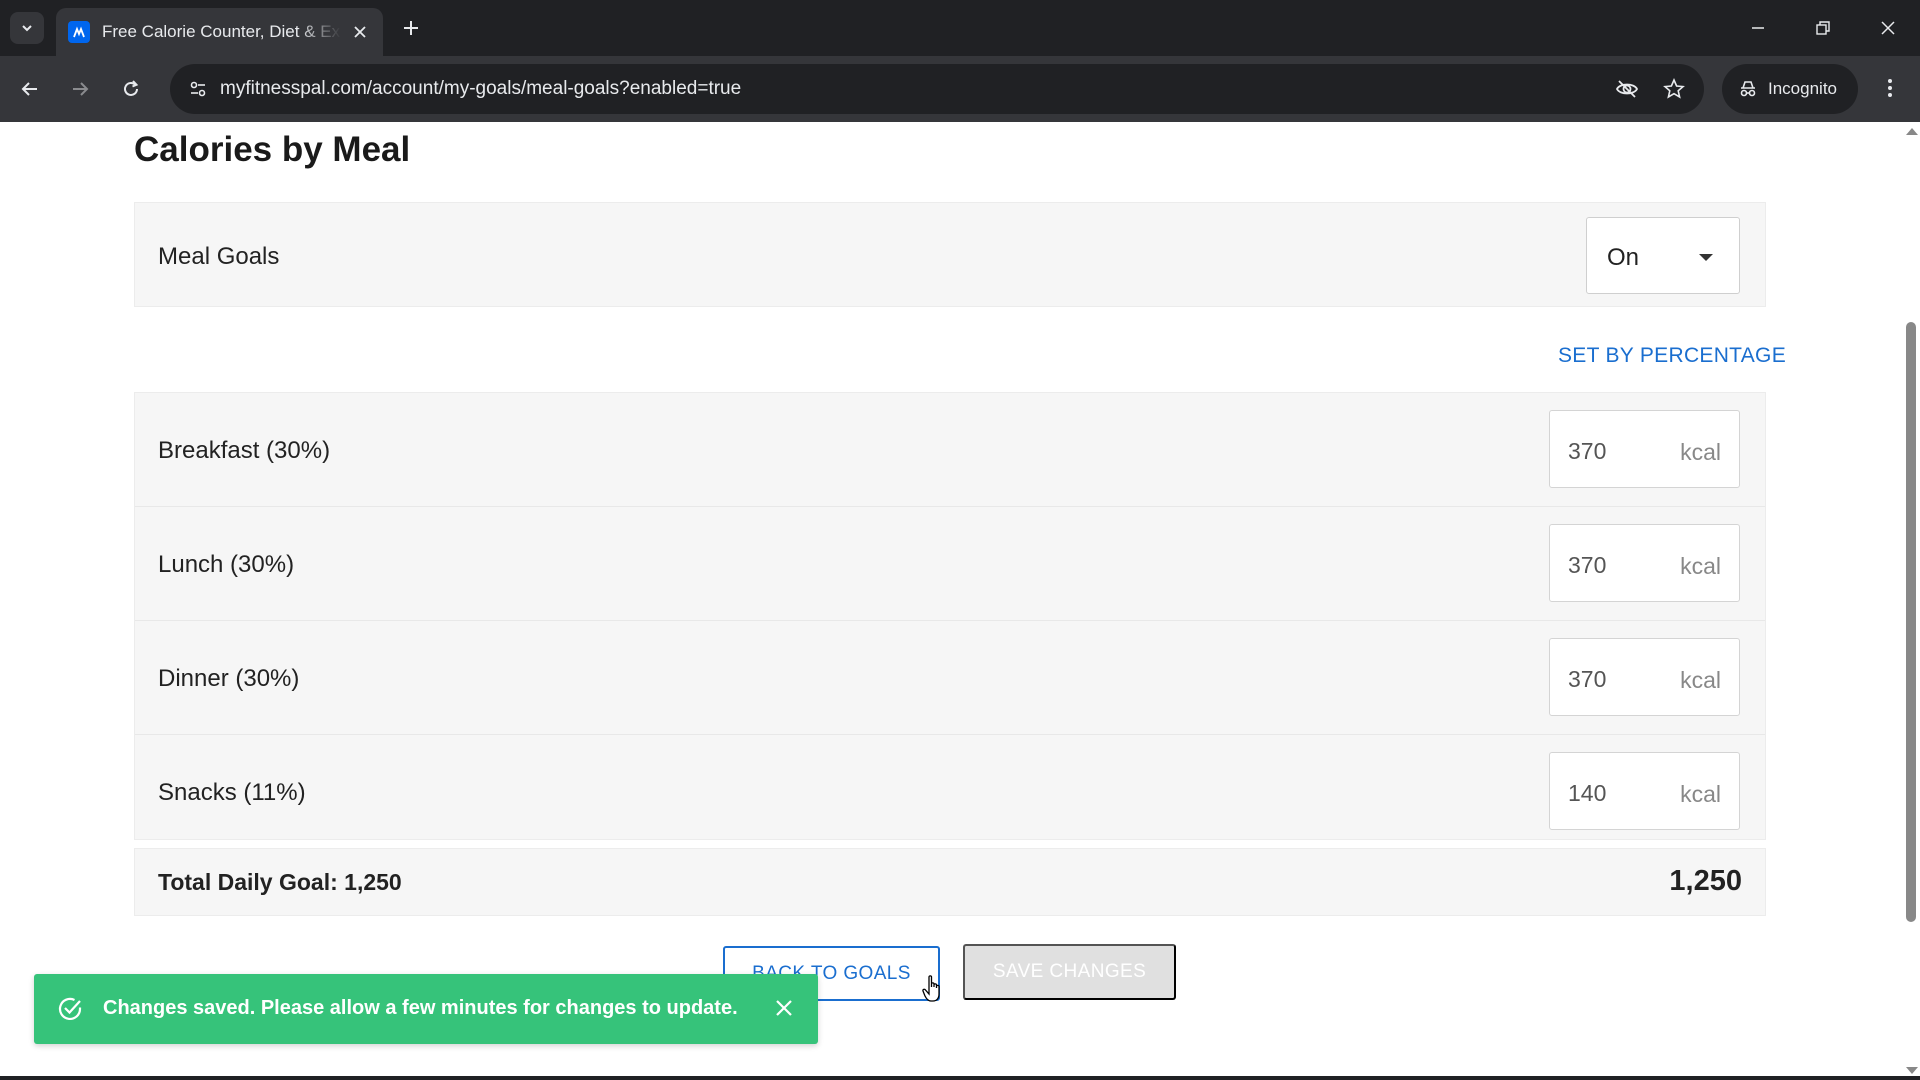  Describe the element at coordinates (79, 32) in the screenshot. I see `myfitnesspal-favicon-icon` at that location.